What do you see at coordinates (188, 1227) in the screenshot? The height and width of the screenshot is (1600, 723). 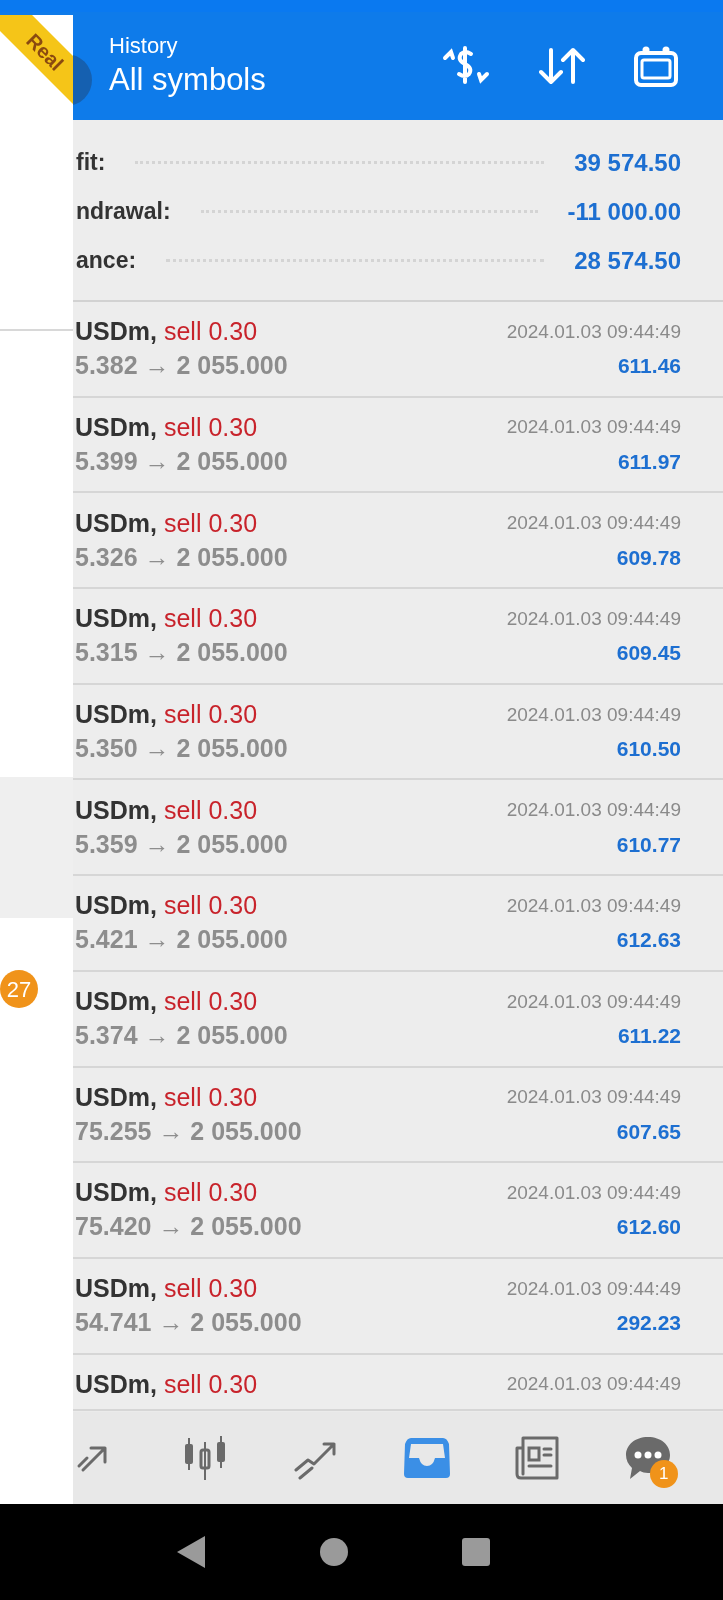 I see `deal-prices: 75.420 → 2 055.000` at bounding box center [188, 1227].